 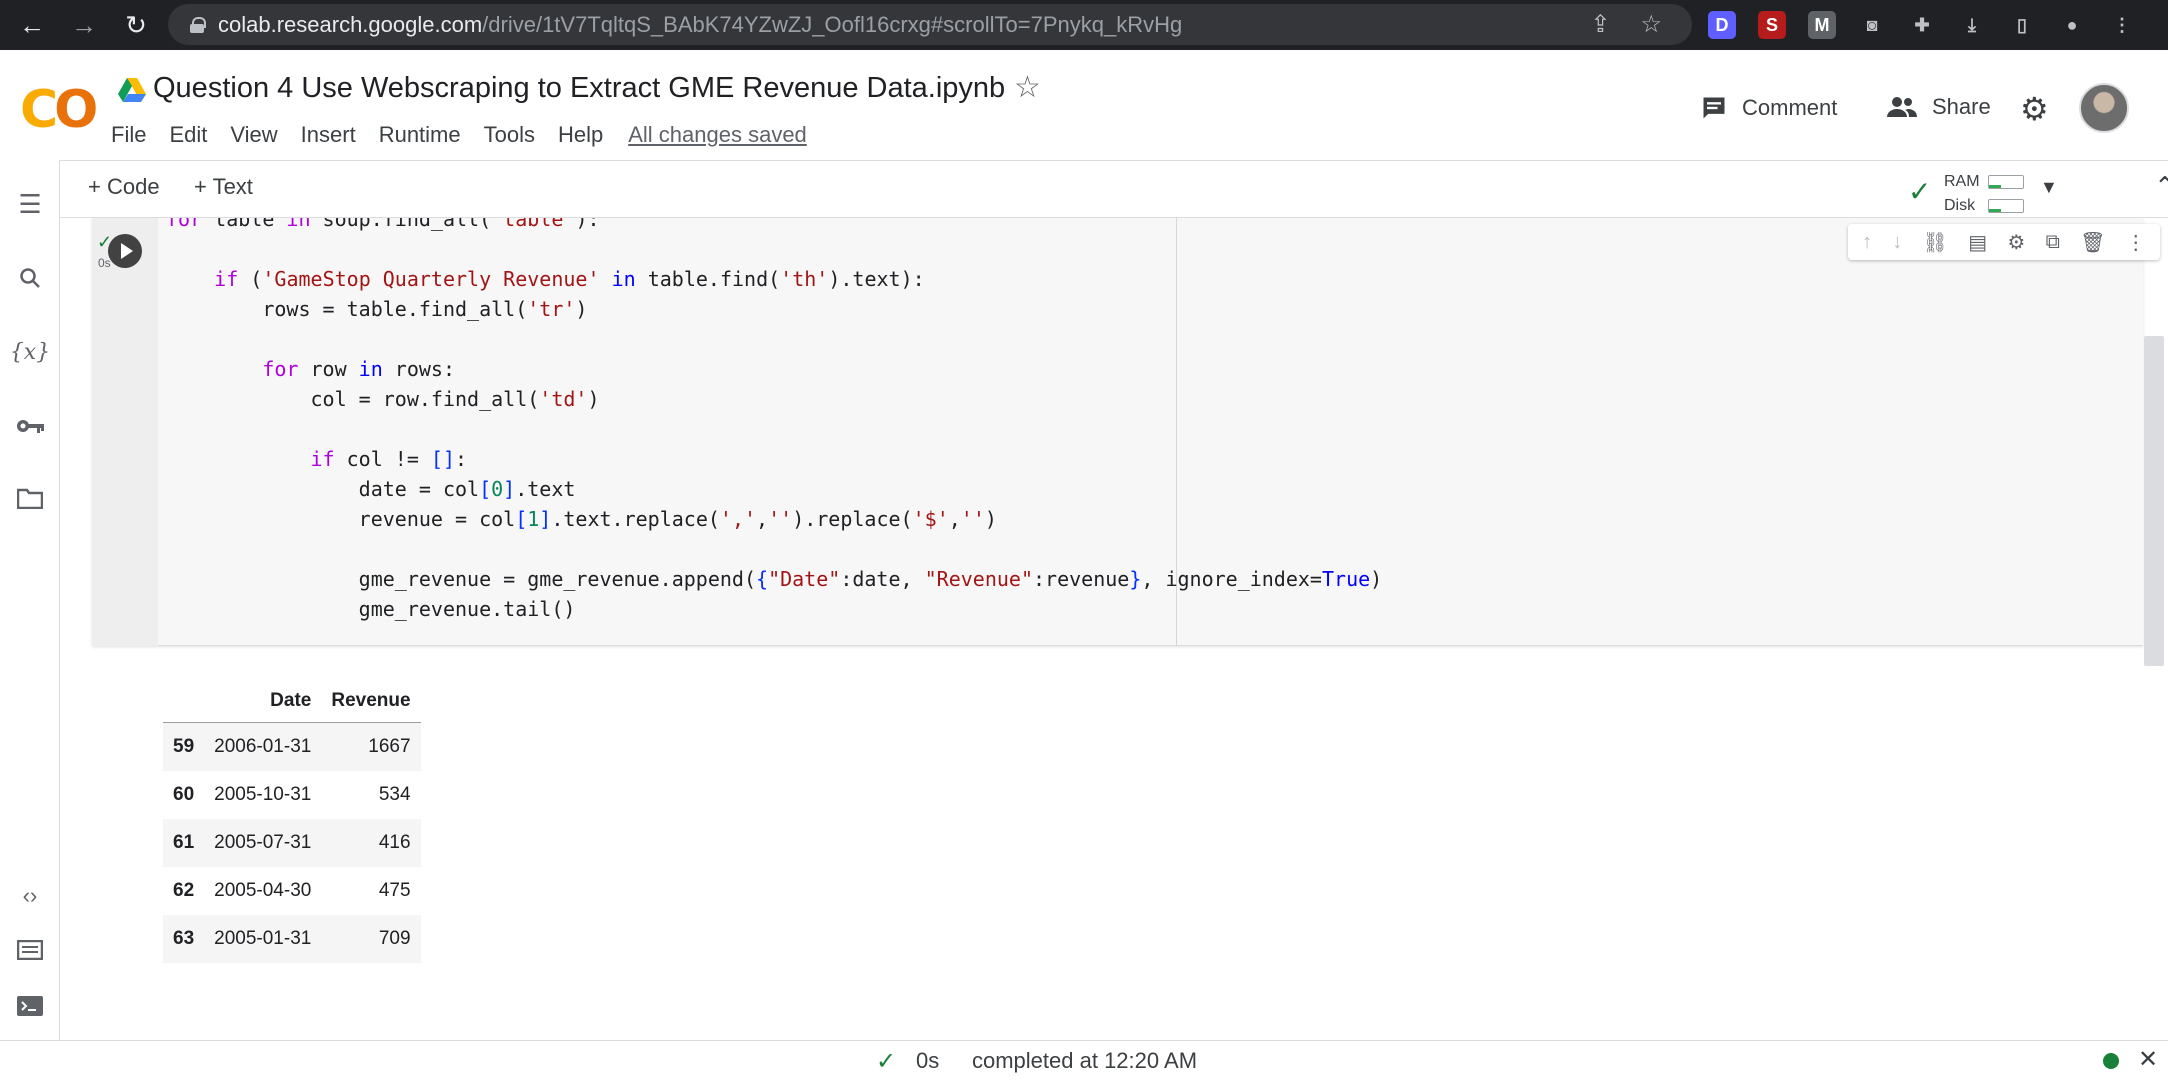 What do you see at coordinates (30, 352) in the screenshot?
I see `variables-icon: {x}` at bounding box center [30, 352].